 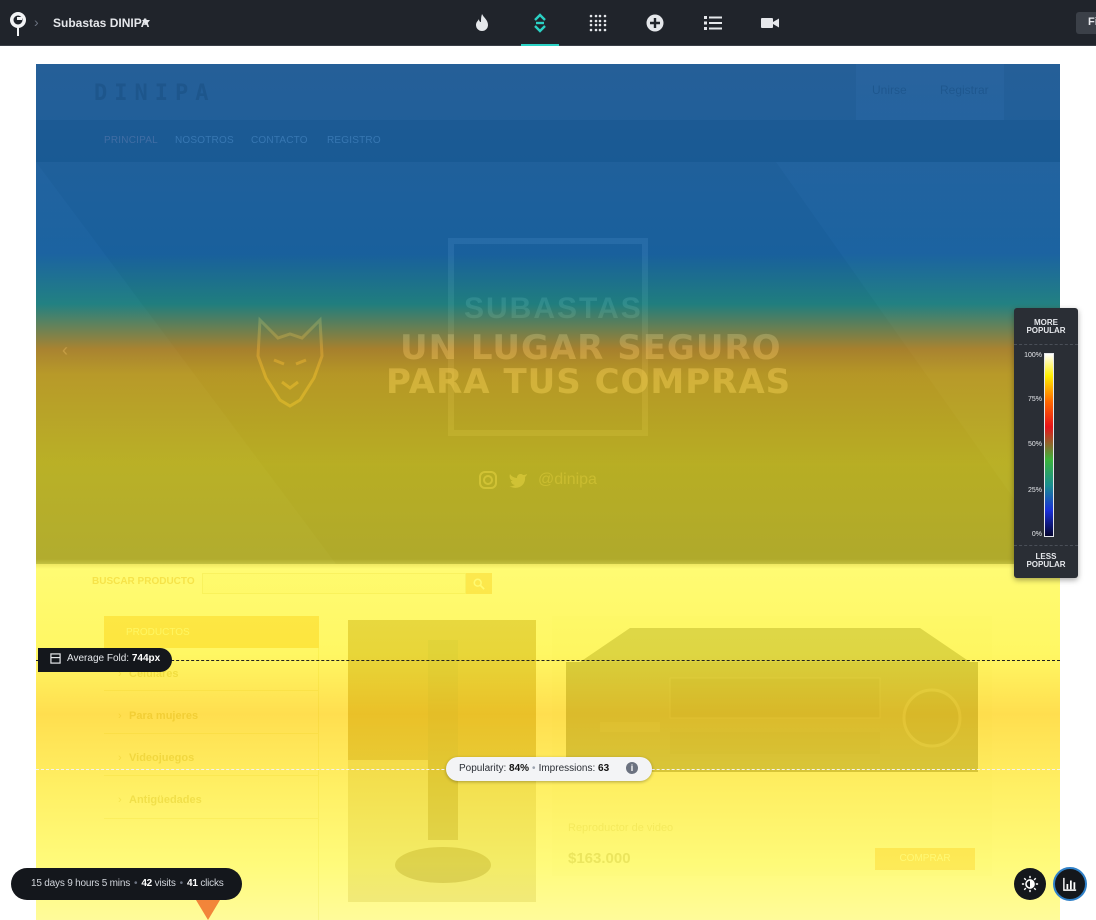 What do you see at coordinates (143, 581) in the screenshot?
I see `search-label: BUSCAR PRODUCTO` at bounding box center [143, 581].